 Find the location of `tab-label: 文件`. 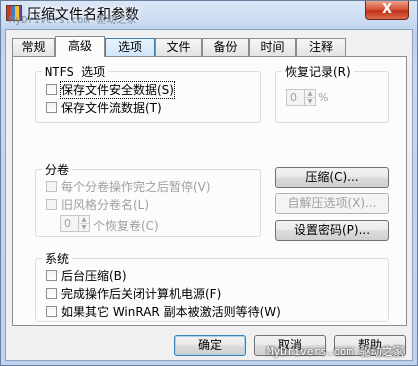

tab-label: 文件 is located at coordinates (178, 47).